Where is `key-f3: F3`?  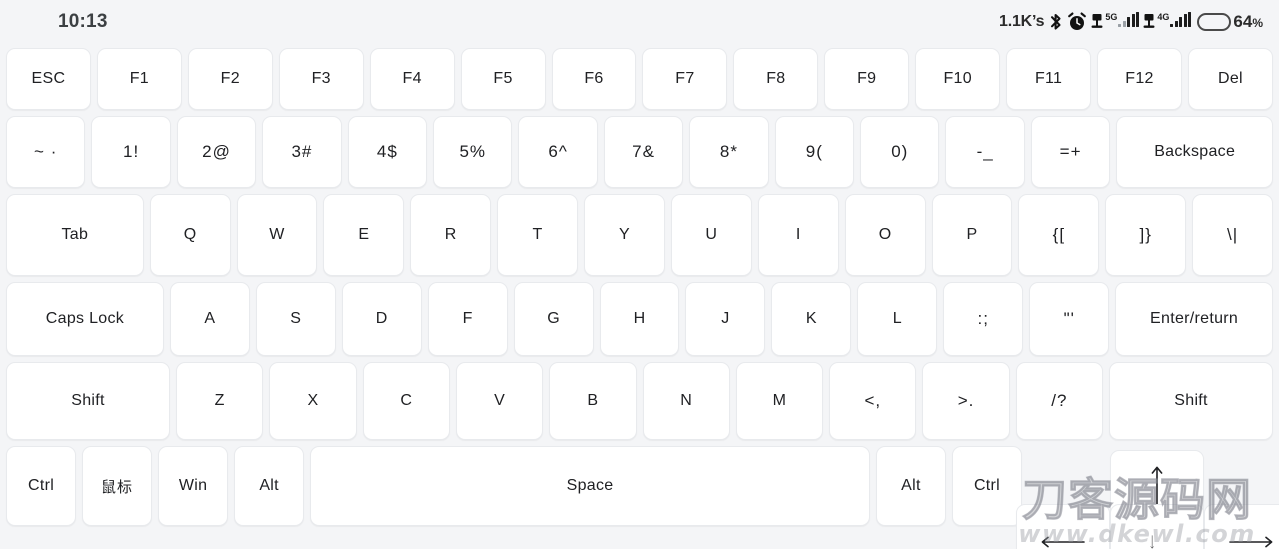
key-f3: F3 is located at coordinates (321, 79).